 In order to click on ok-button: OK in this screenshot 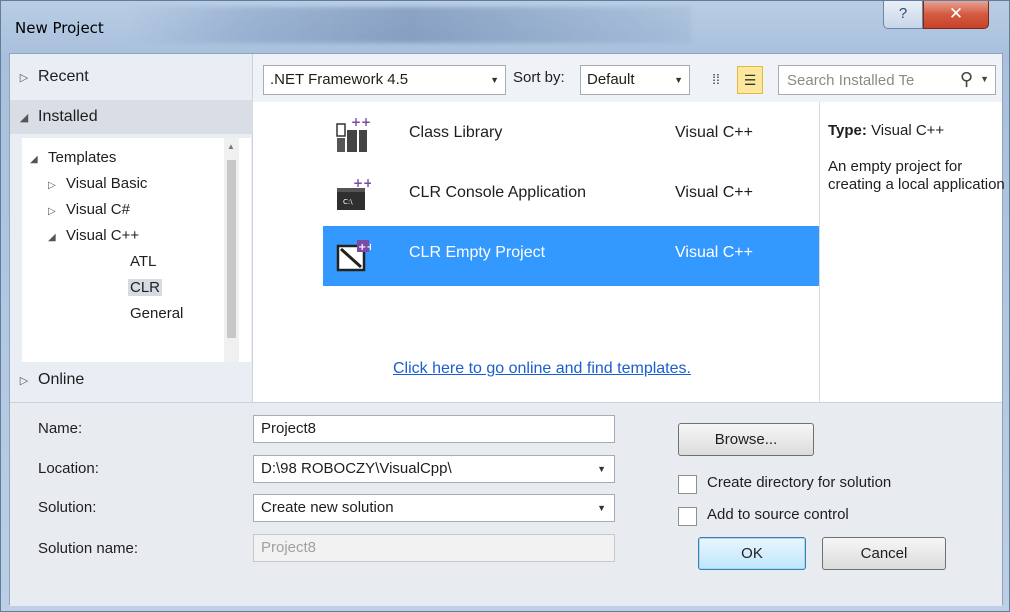, I will do `click(752, 553)`.